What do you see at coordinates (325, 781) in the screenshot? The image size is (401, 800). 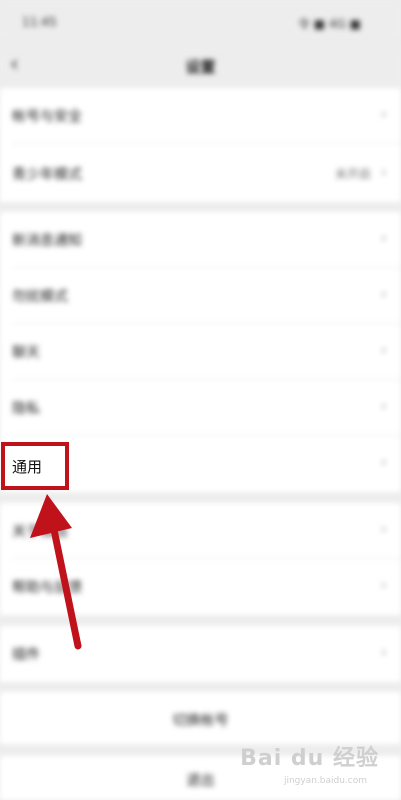 I see `watermark-url: jingyan.baidu.com` at bounding box center [325, 781].